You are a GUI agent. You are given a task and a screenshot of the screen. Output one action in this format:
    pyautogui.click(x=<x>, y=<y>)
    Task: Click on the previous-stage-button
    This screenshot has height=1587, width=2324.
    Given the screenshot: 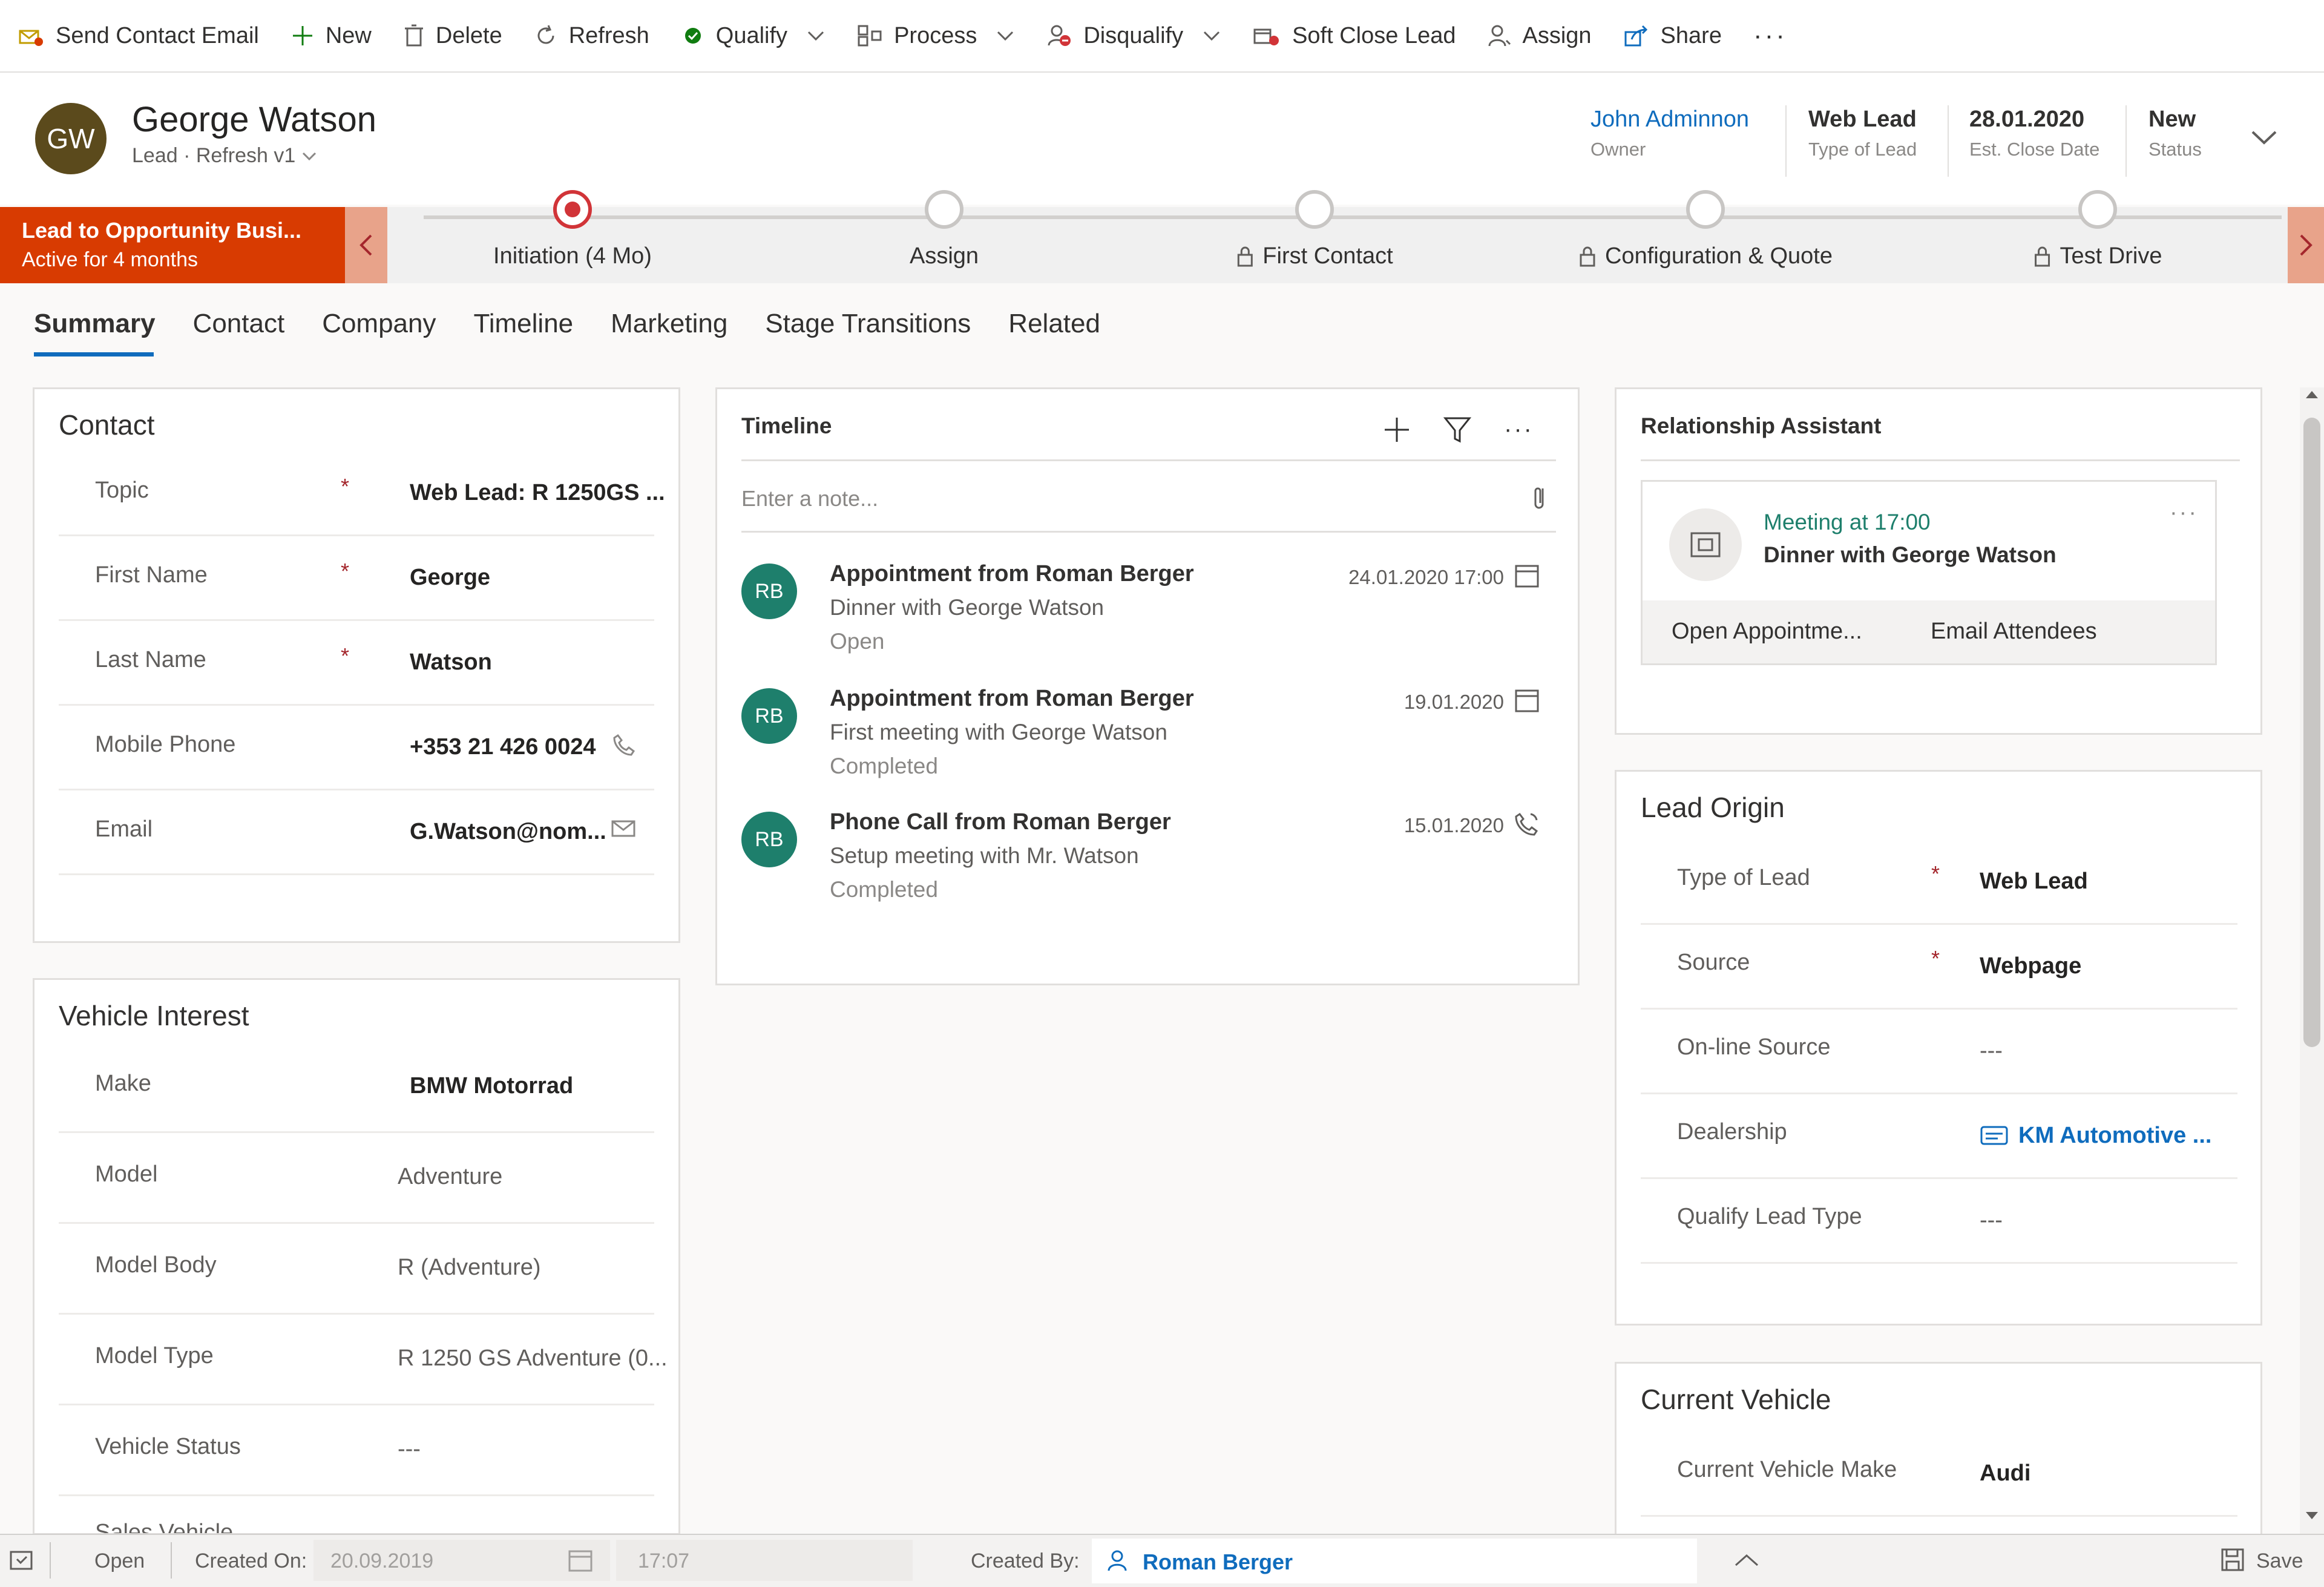 What is the action you would take?
    pyautogui.click(x=366, y=245)
    